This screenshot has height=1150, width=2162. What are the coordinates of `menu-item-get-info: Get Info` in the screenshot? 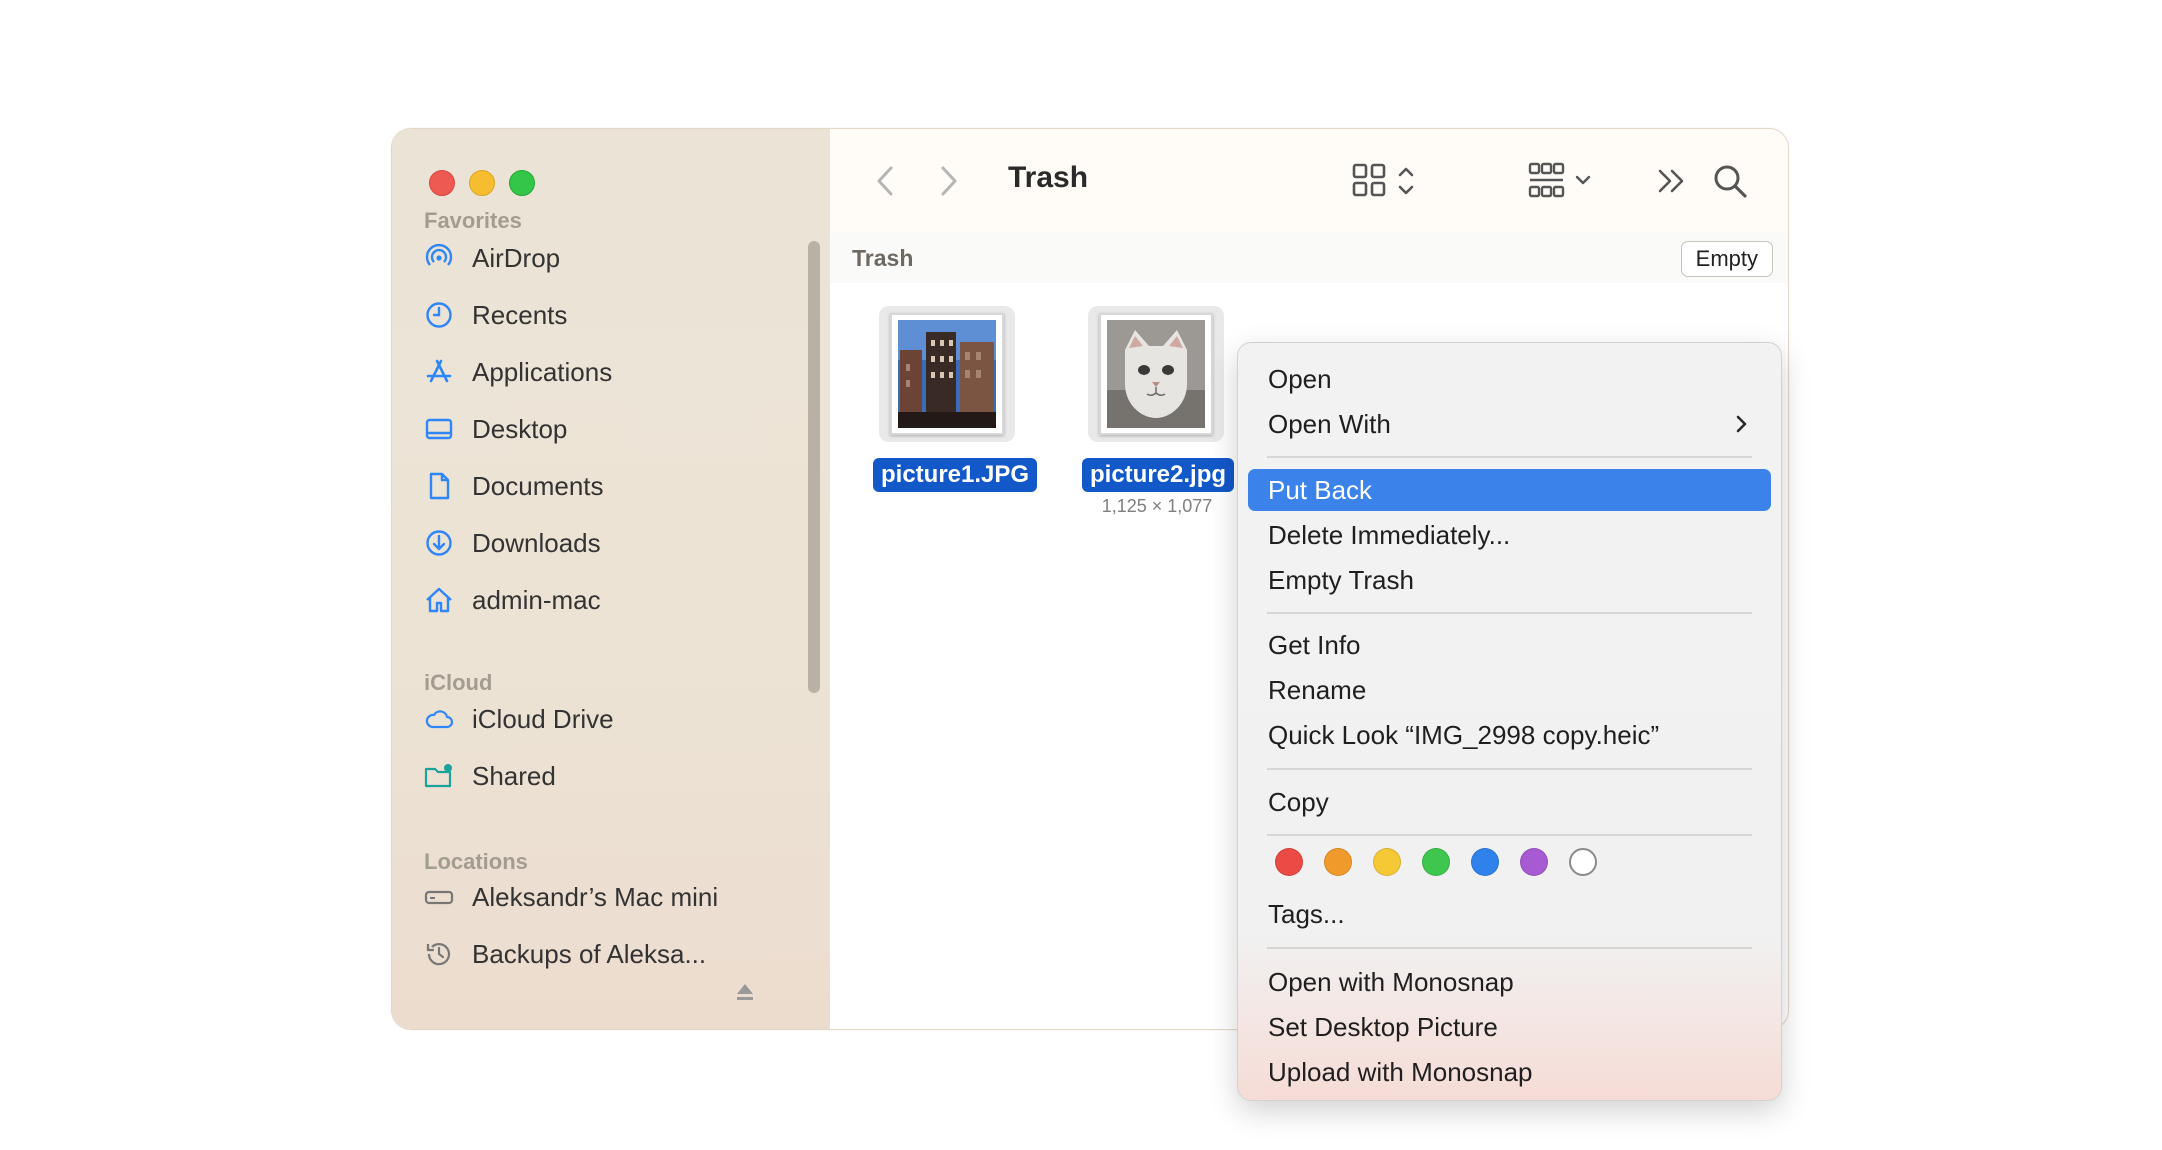 It's located at (1509, 645).